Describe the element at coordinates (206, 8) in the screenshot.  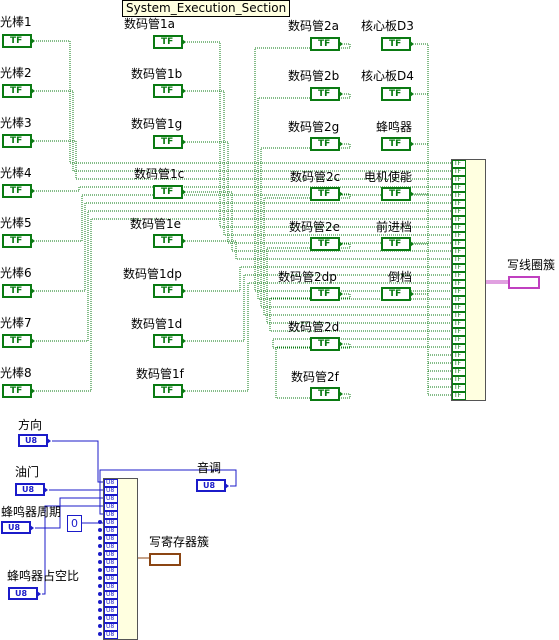
I see `structure-label: System_Execution_Section` at that location.